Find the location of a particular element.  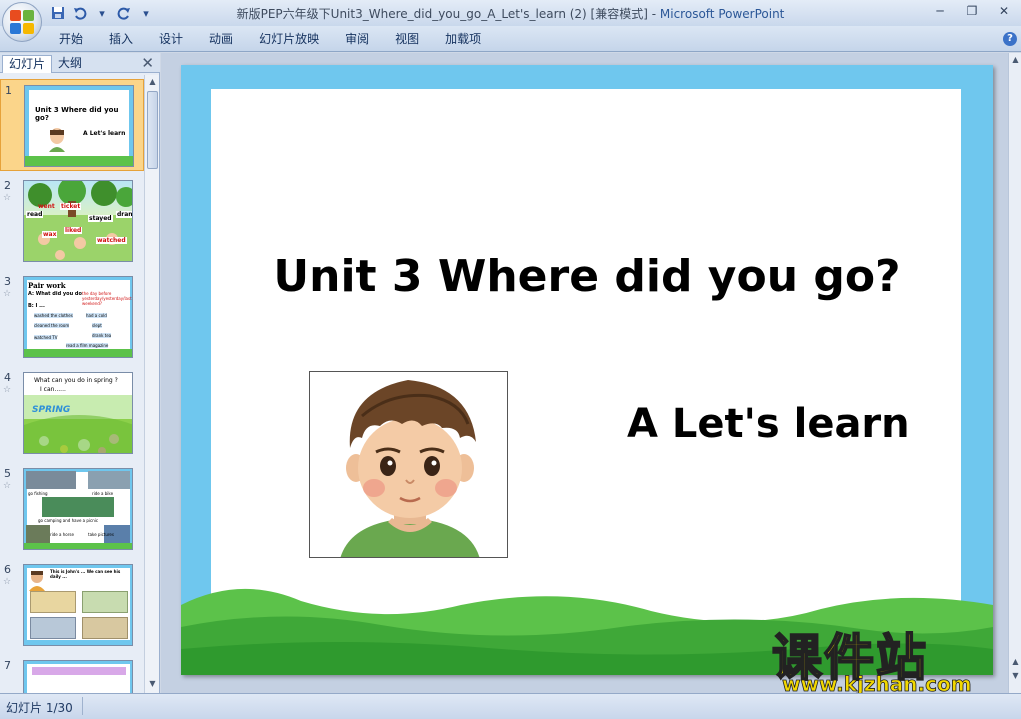

editor-scrollbar: ▲ ▲ ▼ is located at coordinates (1014, 373).